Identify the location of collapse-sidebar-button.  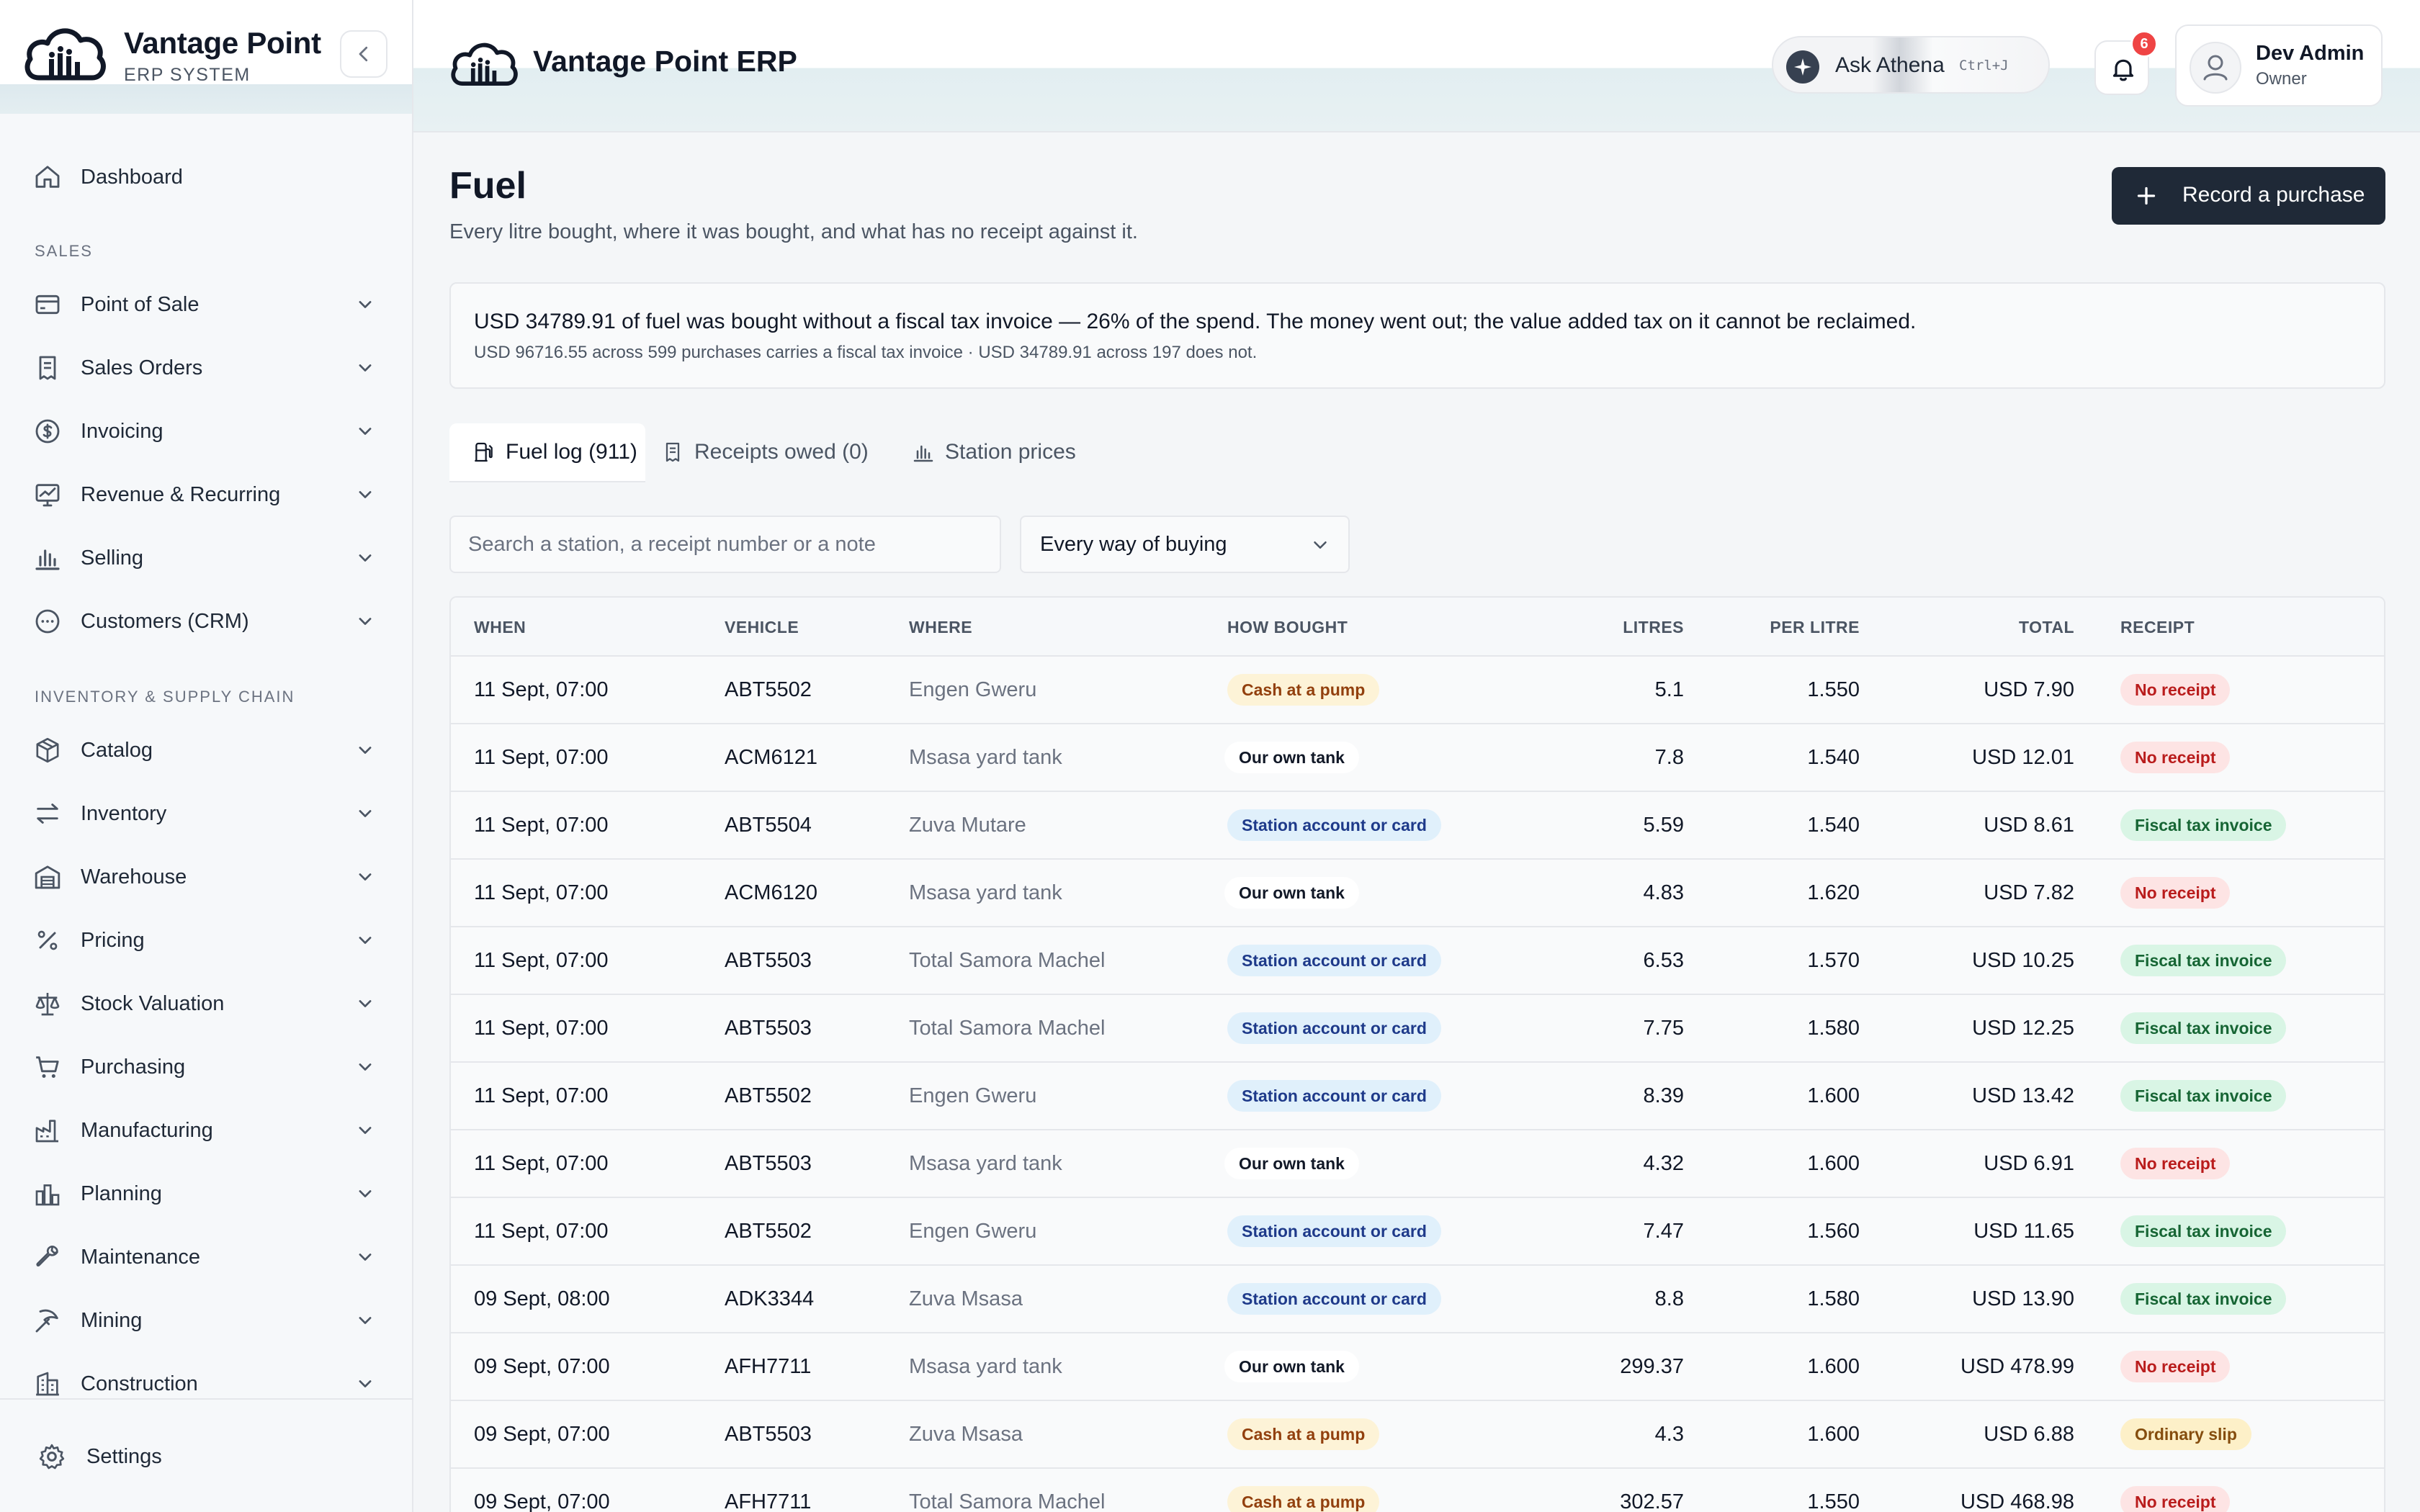
(363, 54).